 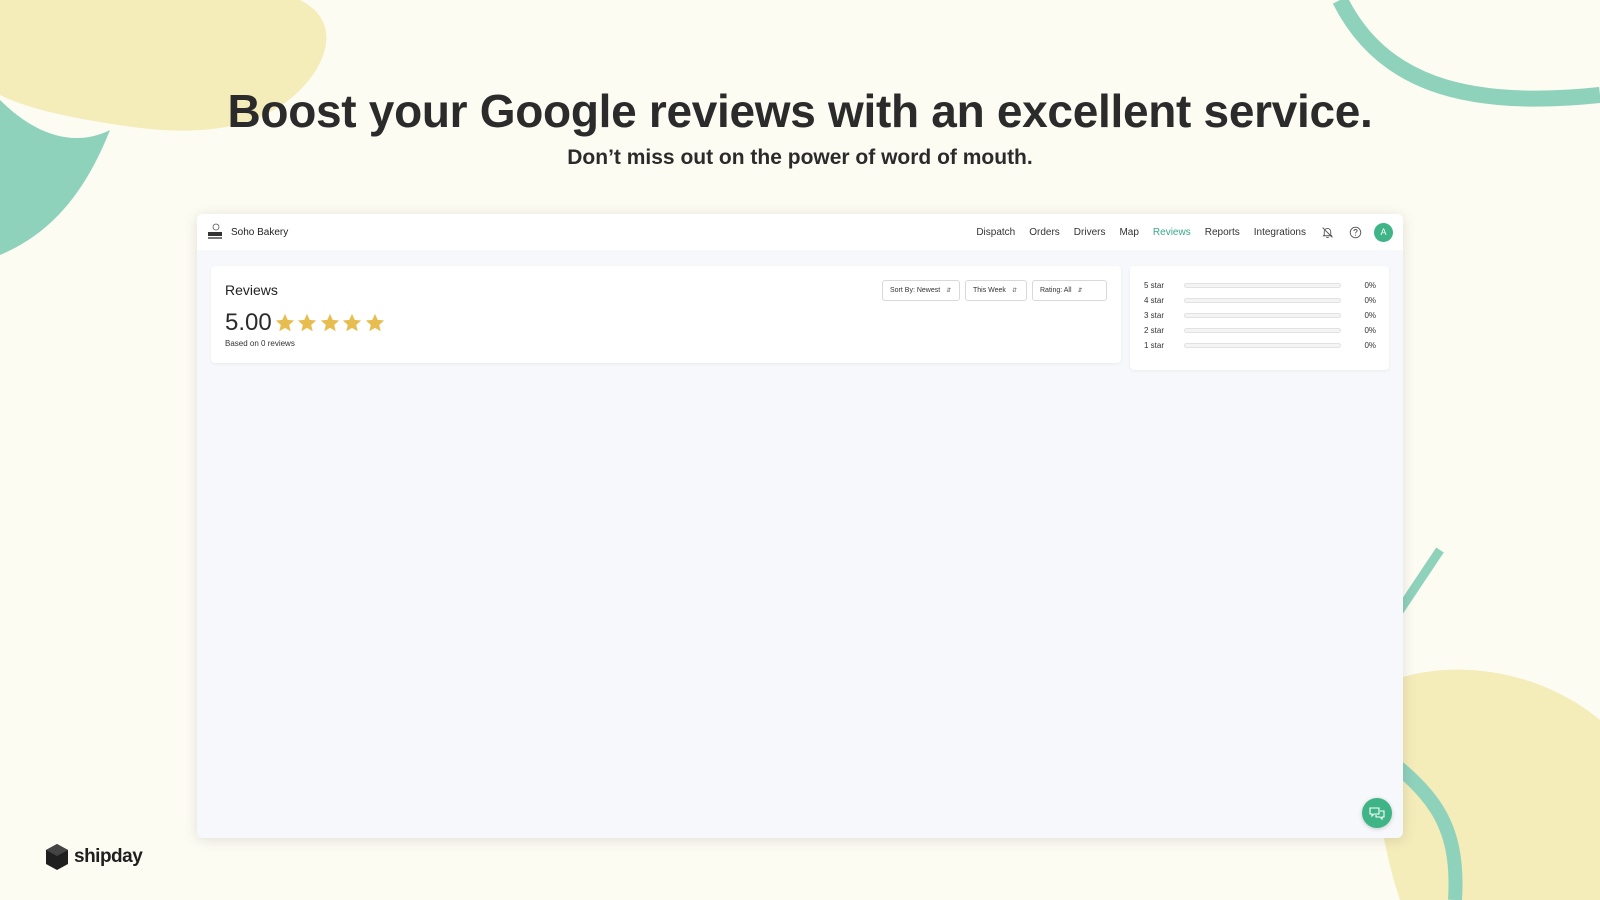 I want to click on shipday-hexagon-icon, so click(x=57, y=857).